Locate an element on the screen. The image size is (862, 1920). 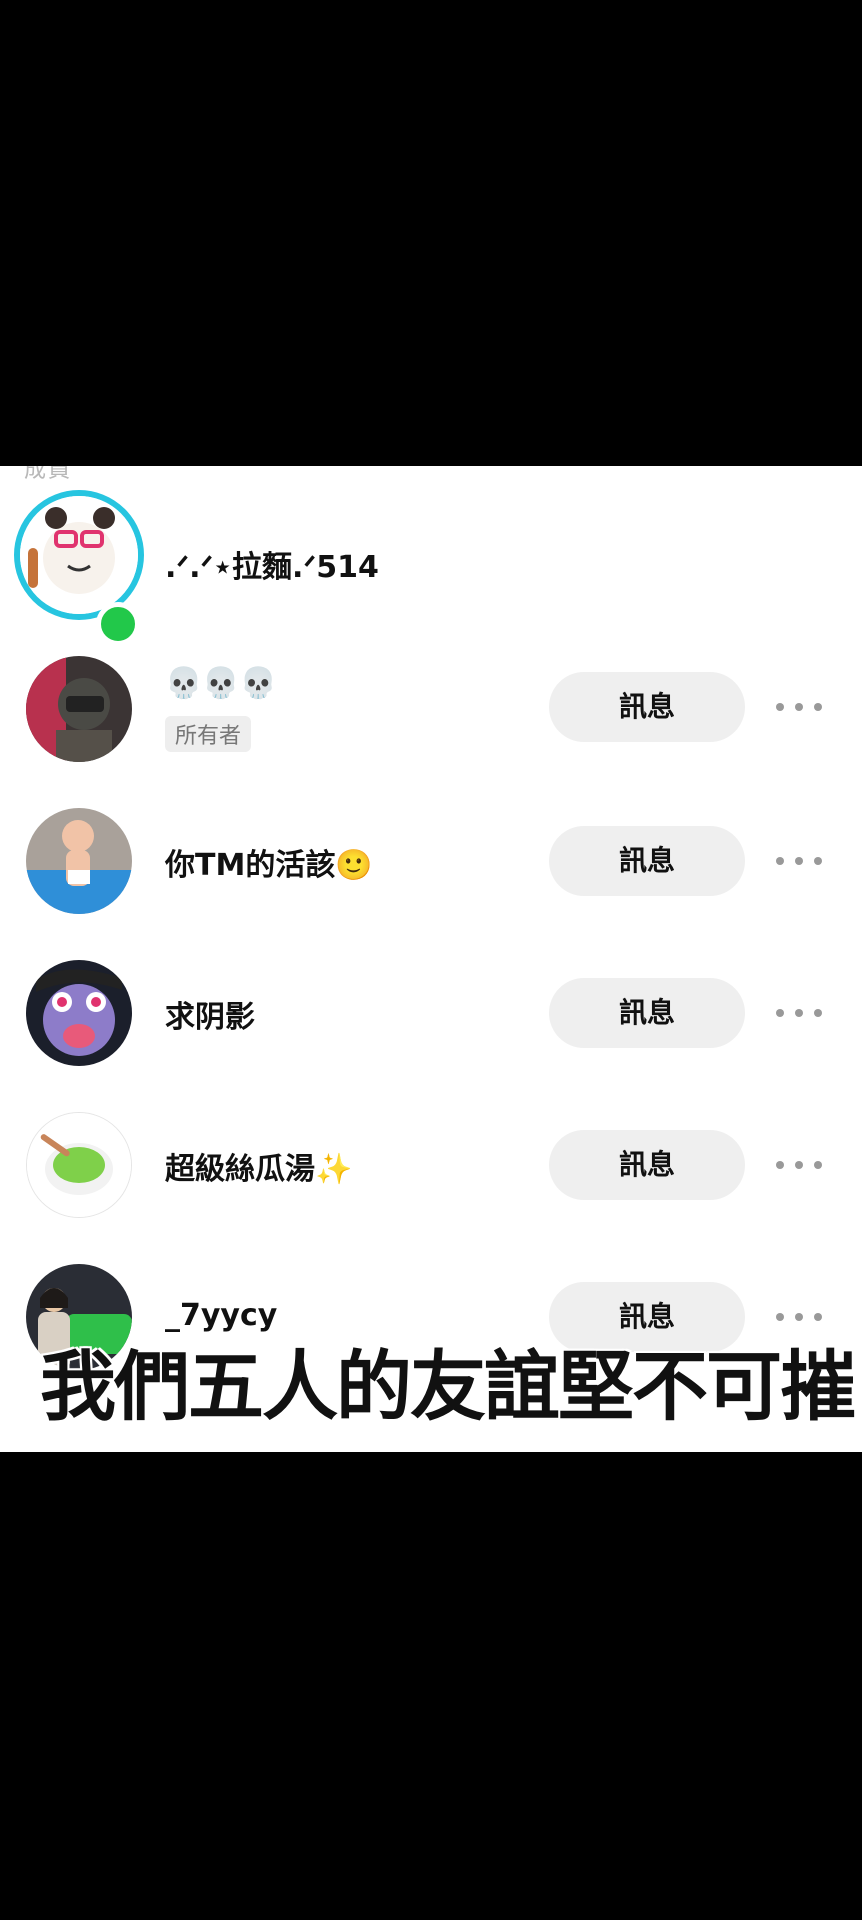
video-caption: 我們五人的友誼堅不可摧 is located at coordinates (448, 1386).